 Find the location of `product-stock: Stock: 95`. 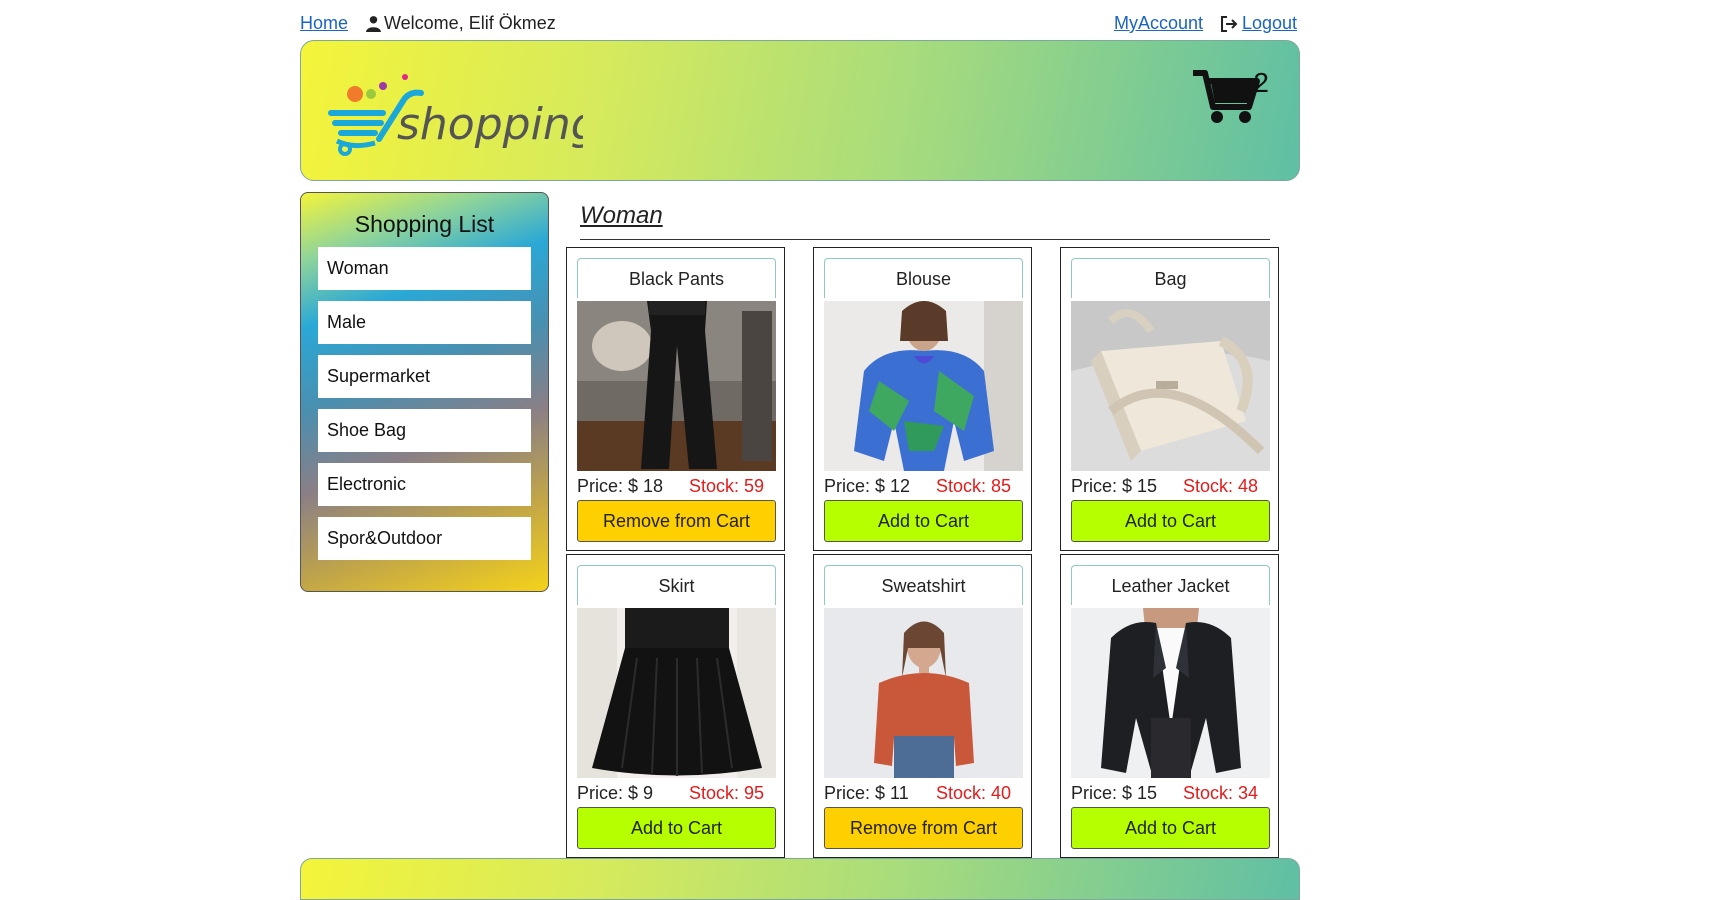

product-stock: Stock: 95 is located at coordinates (727, 793).